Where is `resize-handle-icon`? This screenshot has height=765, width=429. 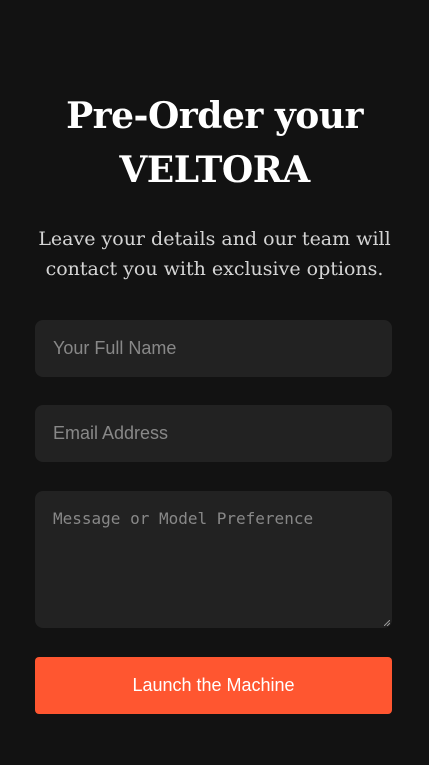 resize-handle-icon is located at coordinates (387, 623).